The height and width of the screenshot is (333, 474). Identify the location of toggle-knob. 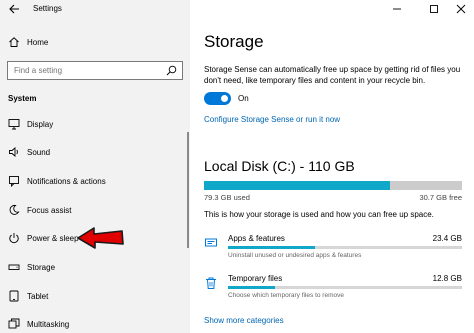
(224, 98).